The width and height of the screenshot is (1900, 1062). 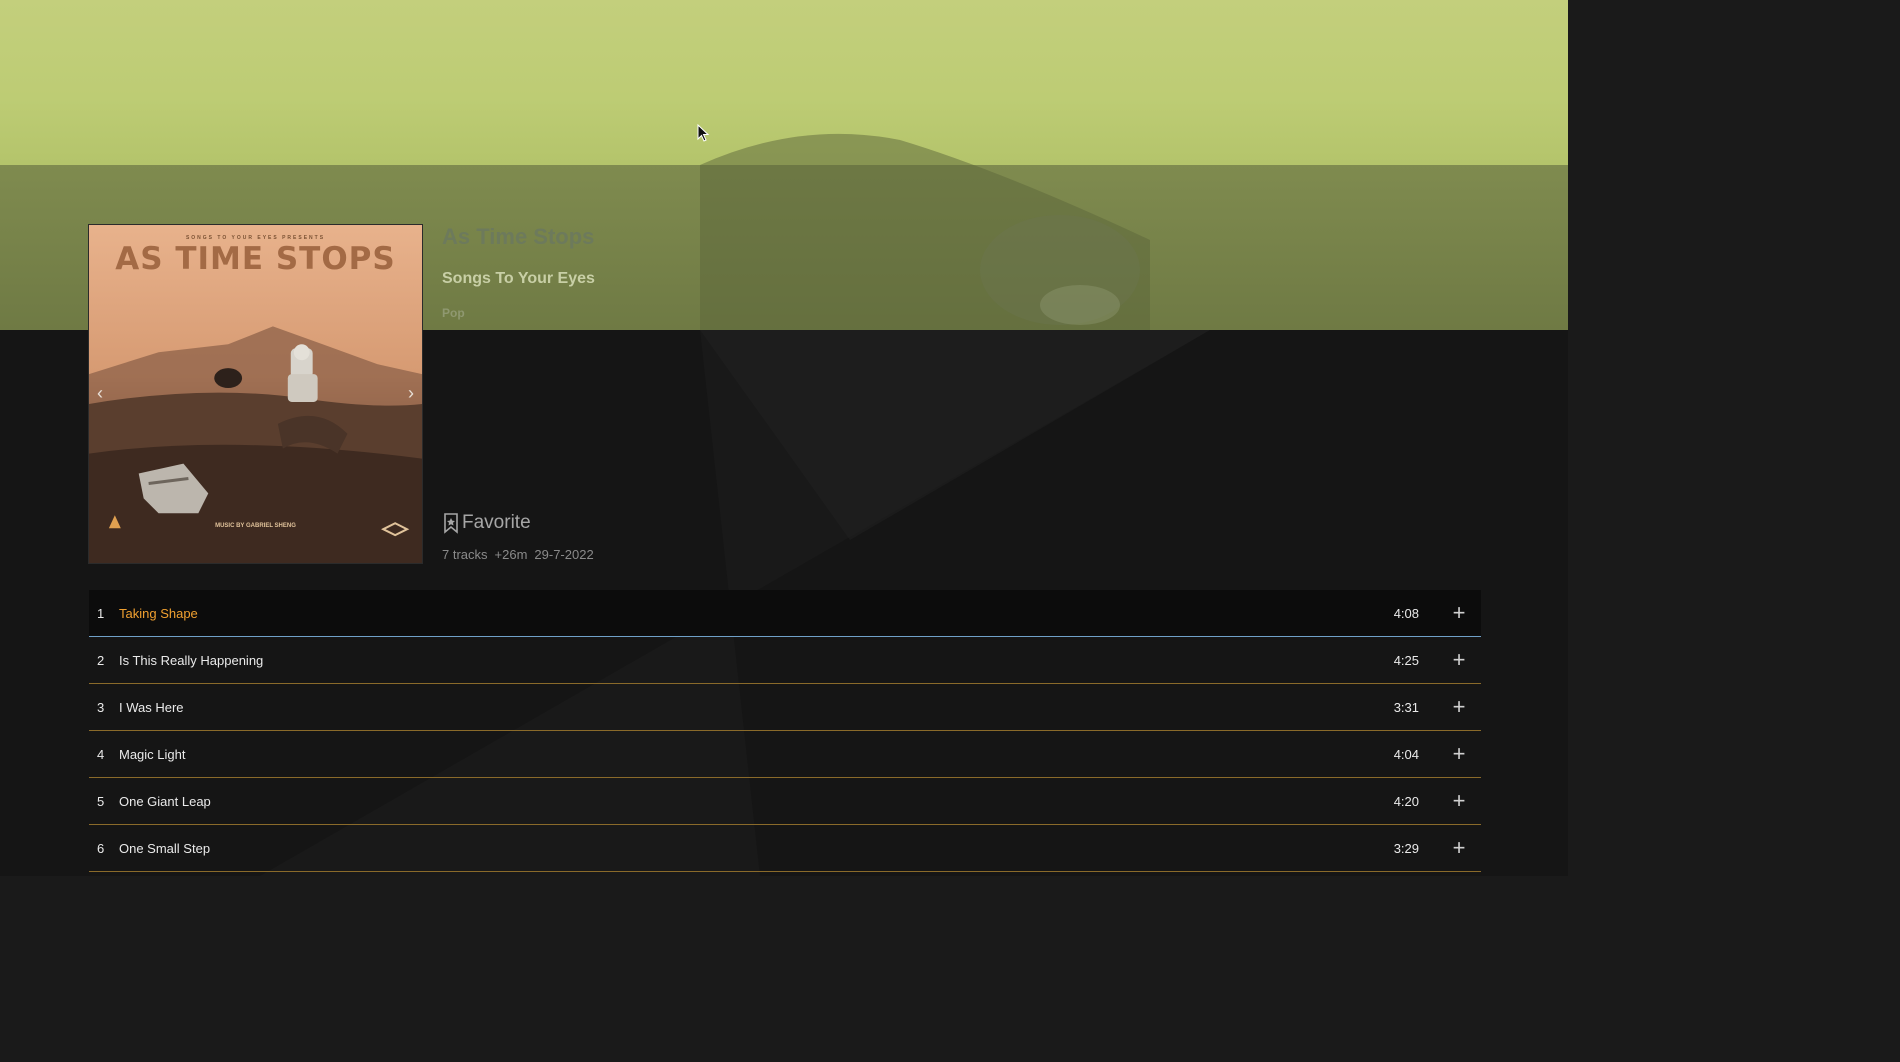 What do you see at coordinates (496, 522) in the screenshot?
I see `favorite-label: Favorite` at bounding box center [496, 522].